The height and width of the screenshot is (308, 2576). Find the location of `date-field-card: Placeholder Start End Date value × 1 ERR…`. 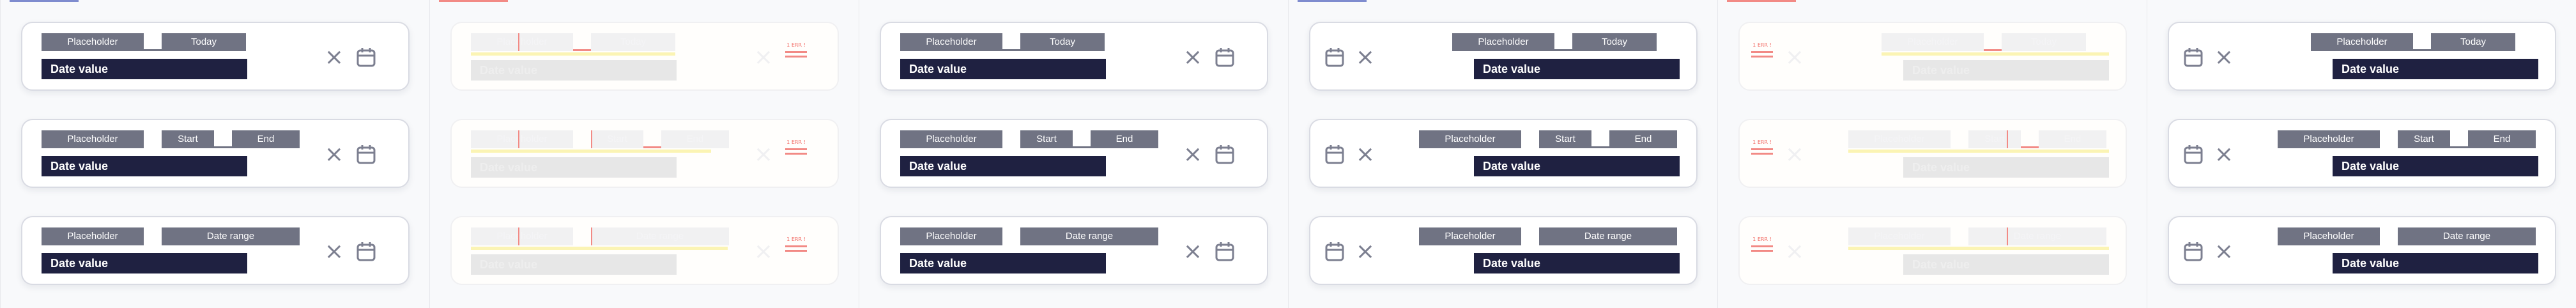

date-field-card: Placeholder Start End Date value × 1 ERR… is located at coordinates (644, 153).